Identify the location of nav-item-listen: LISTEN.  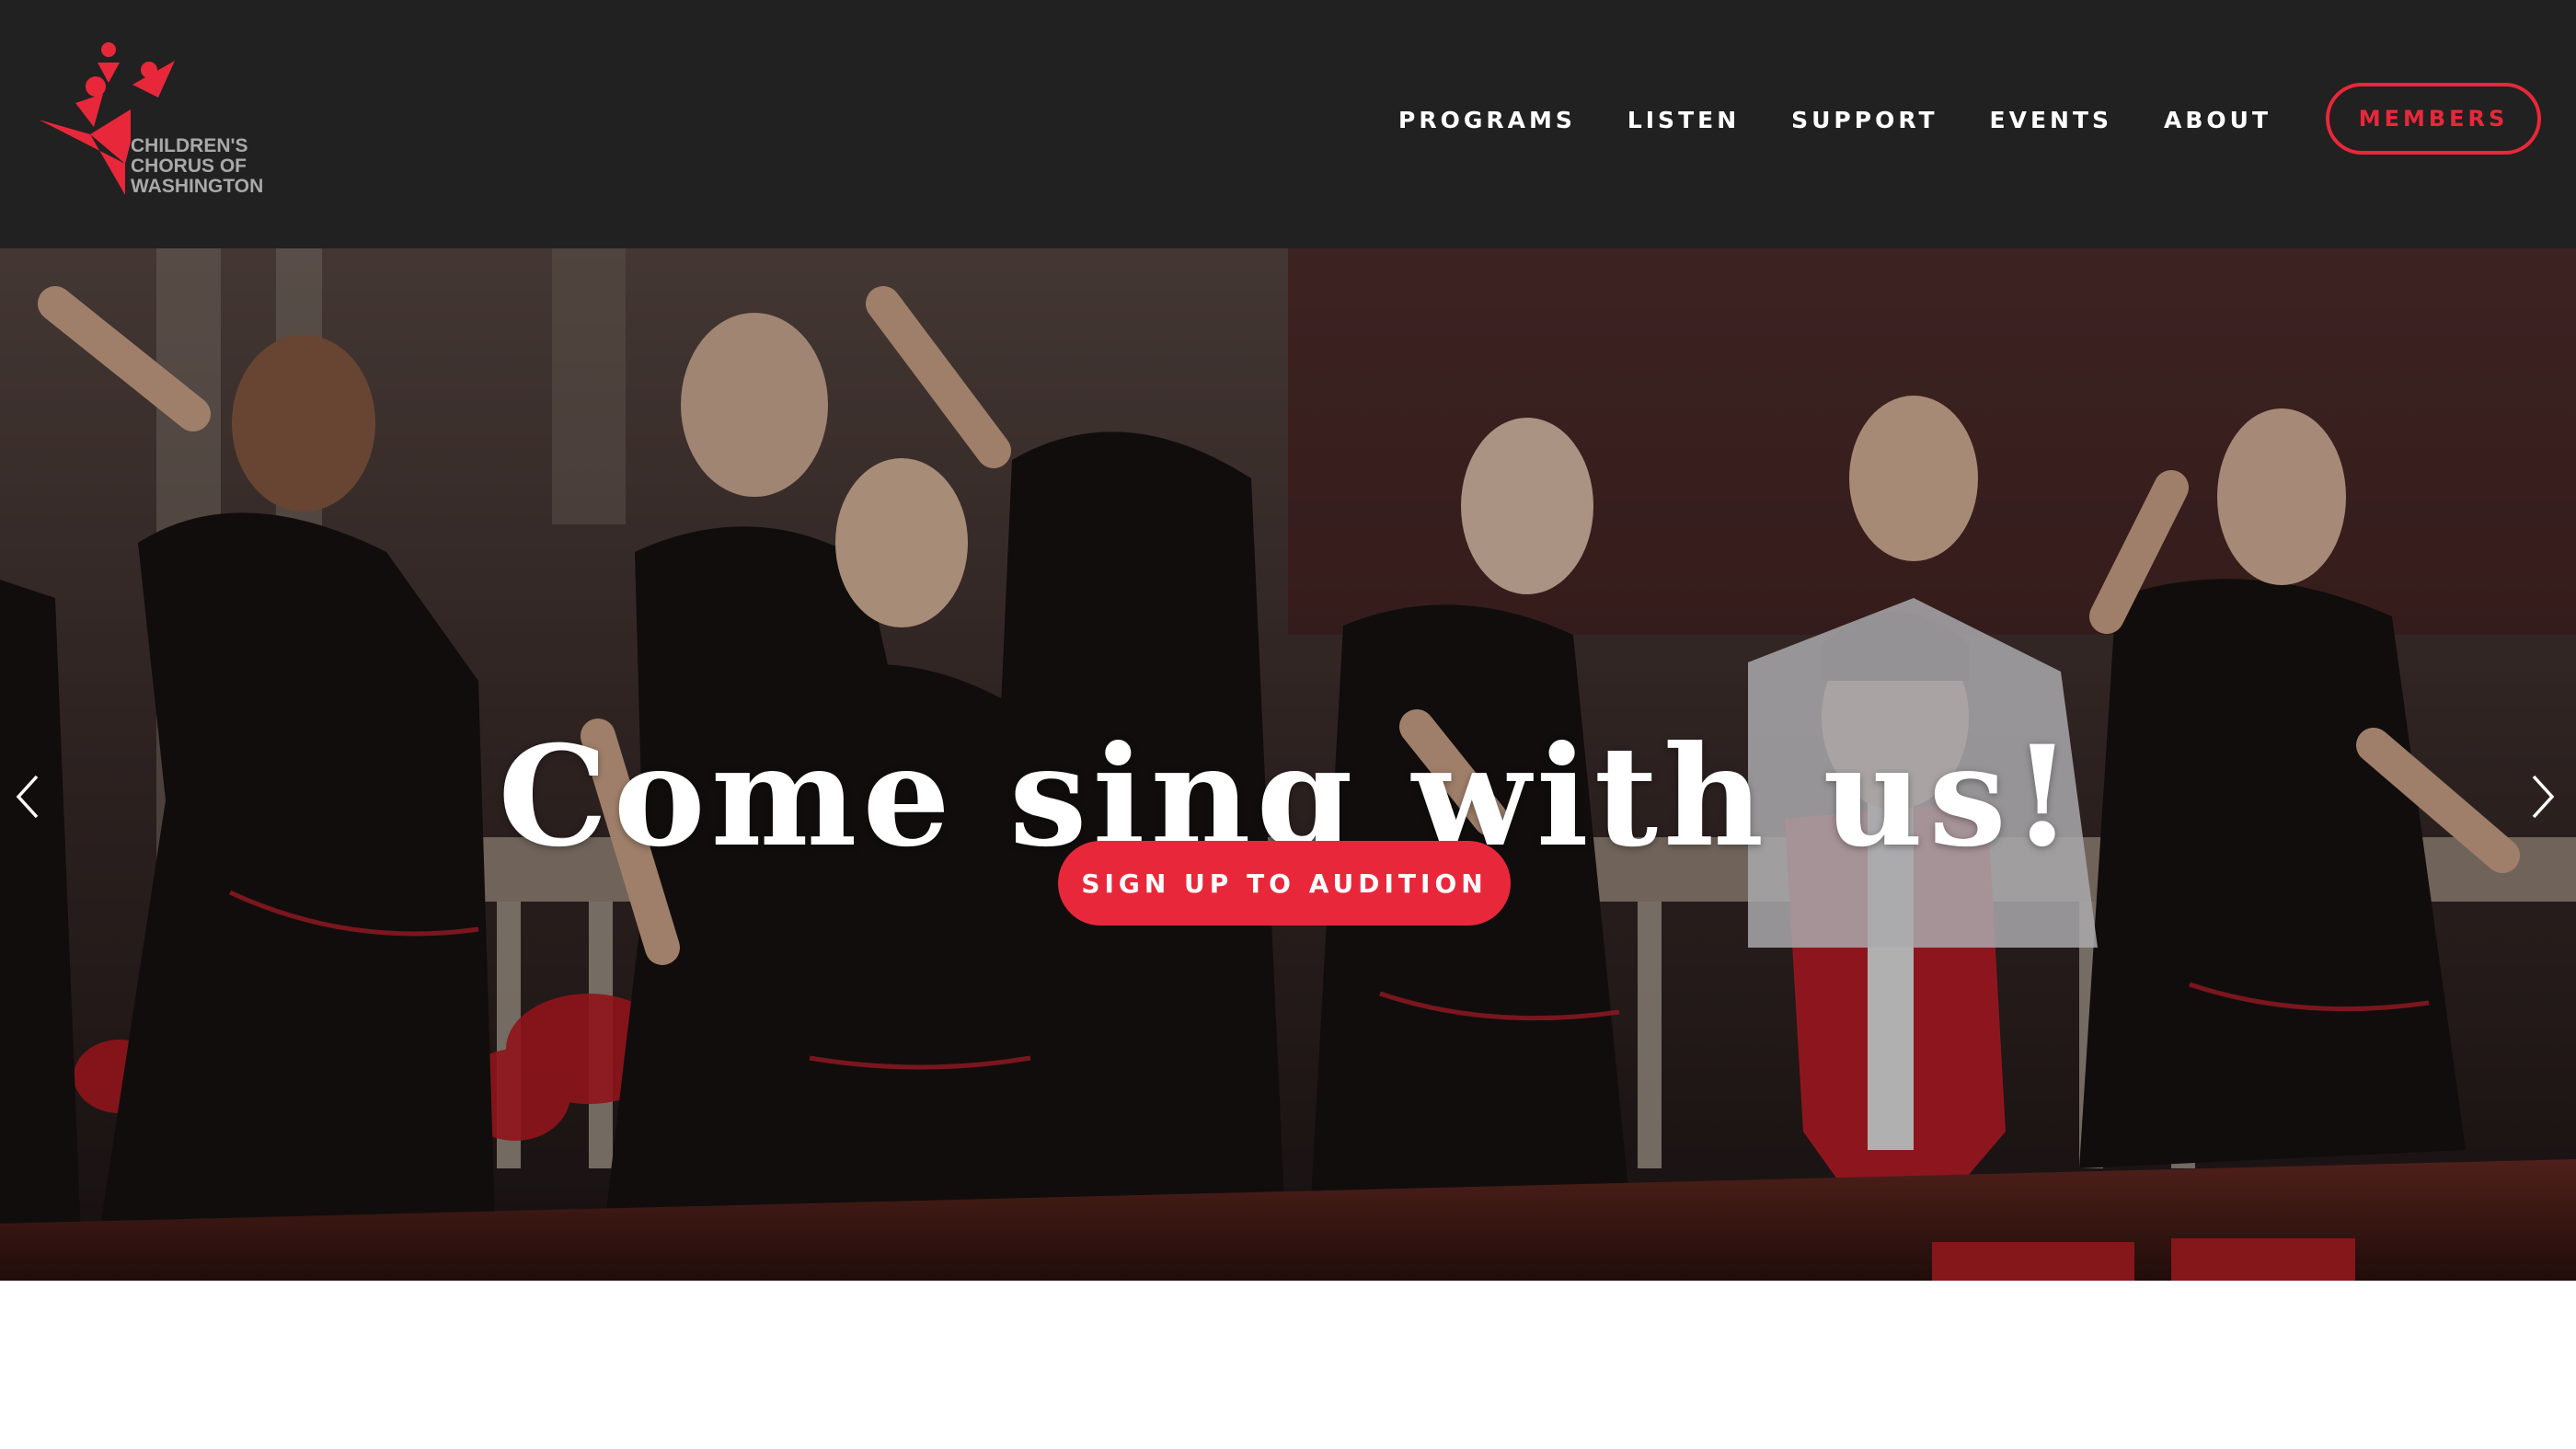
(1683, 120).